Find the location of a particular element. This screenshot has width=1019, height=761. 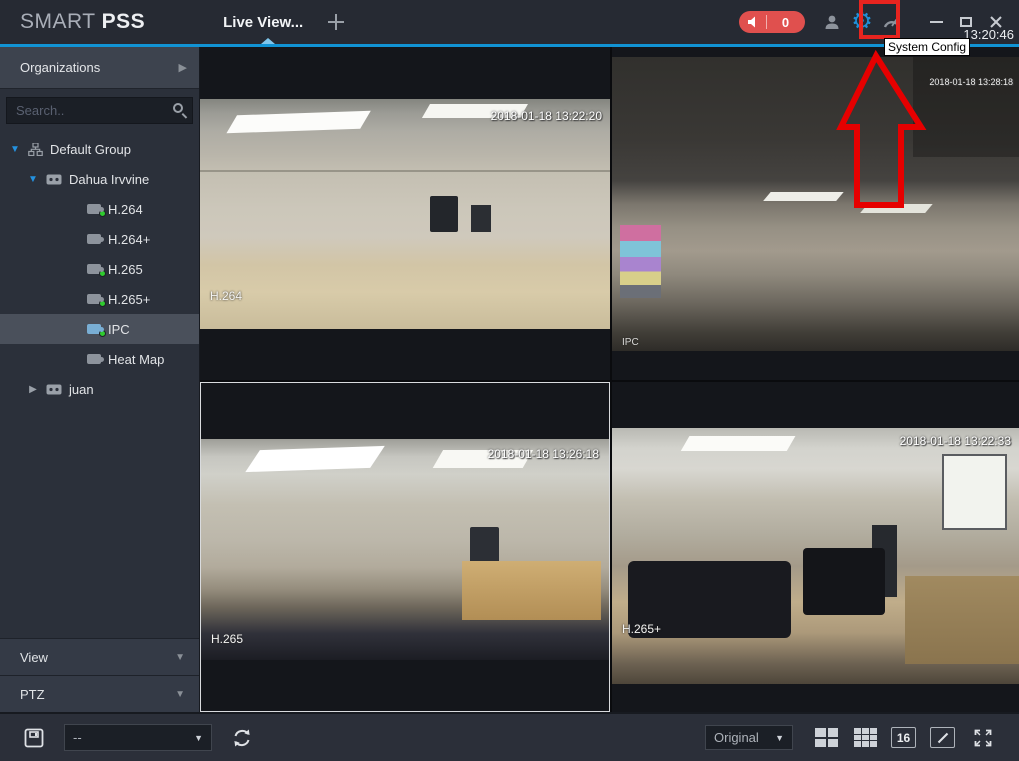

minimize-icon is located at coordinates (936, 22).